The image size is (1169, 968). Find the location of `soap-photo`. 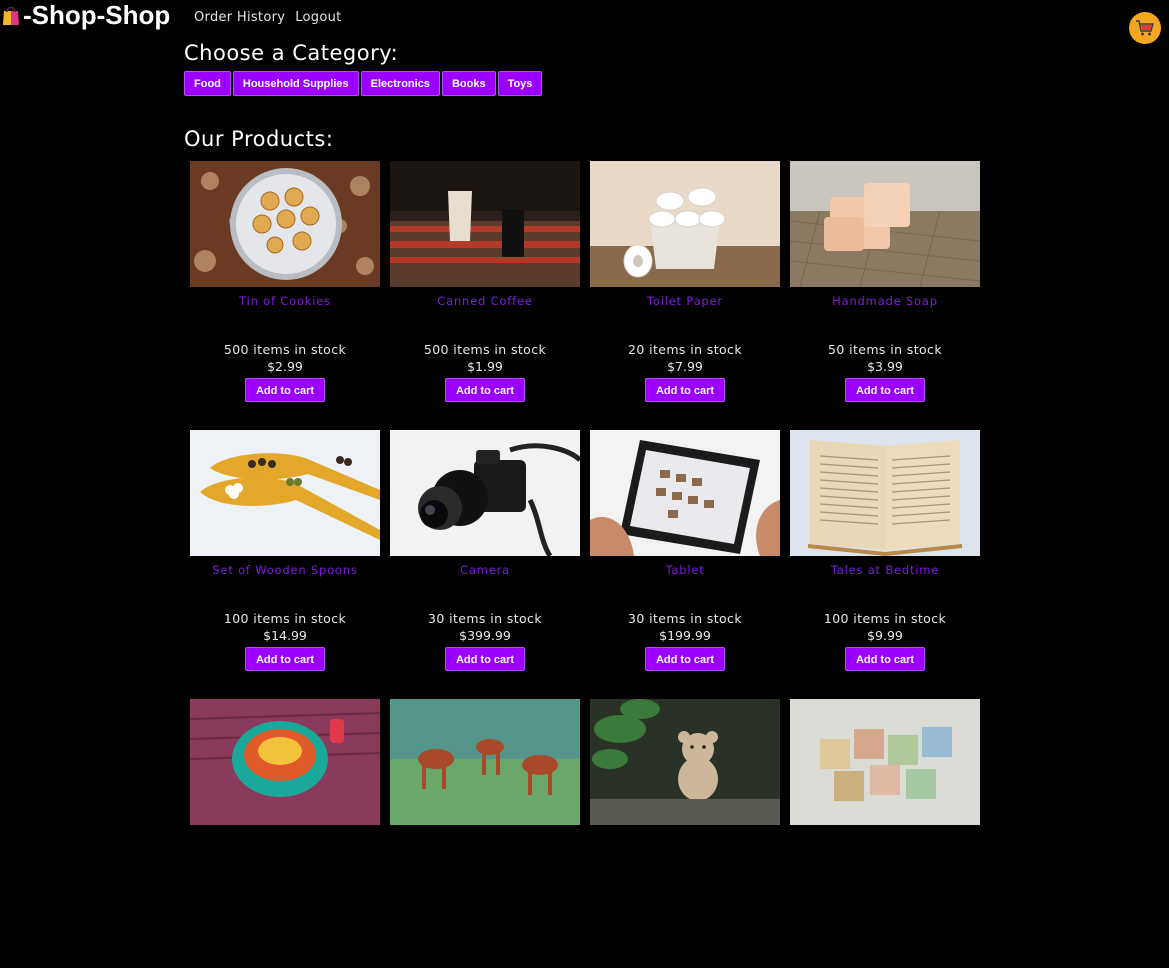

soap-photo is located at coordinates (885, 224).